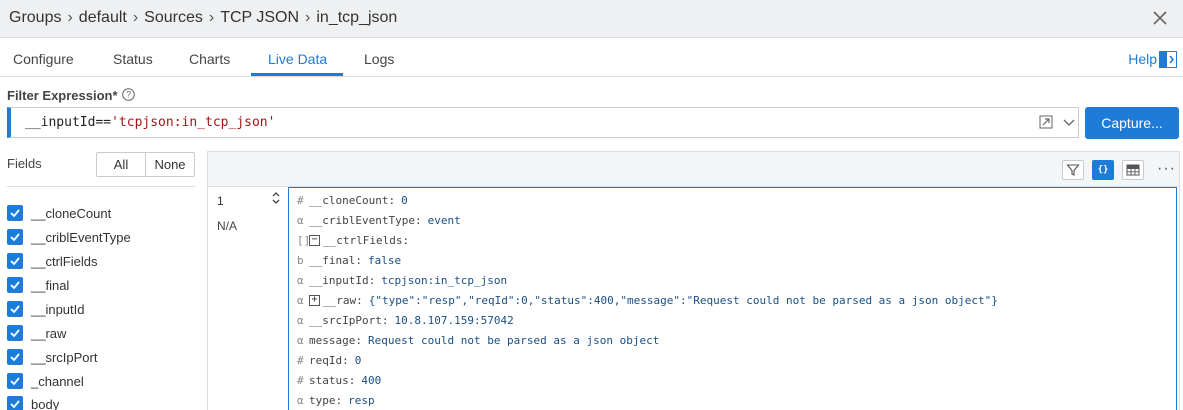 This screenshot has width=1183, height=410. I want to click on tab-charts: Charts, so click(209, 59).